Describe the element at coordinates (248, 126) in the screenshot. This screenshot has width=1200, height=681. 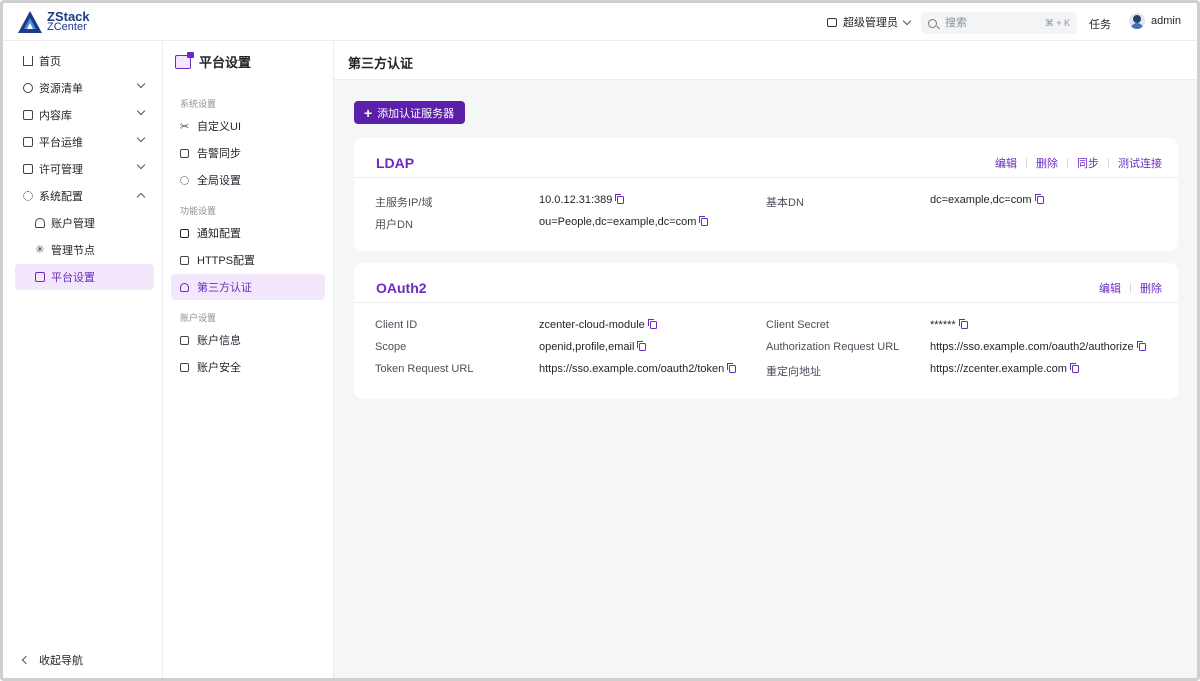
I see `subnav-item-custom-ui: ✂ 自定义UI` at that location.